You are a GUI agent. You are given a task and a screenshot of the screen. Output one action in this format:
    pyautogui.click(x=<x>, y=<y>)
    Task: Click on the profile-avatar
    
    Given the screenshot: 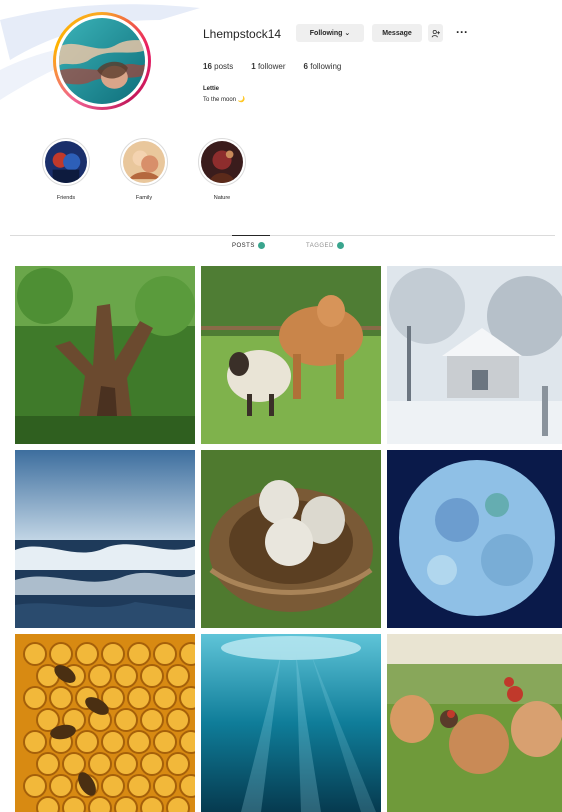 What is the action you would take?
    pyautogui.click(x=102, y=61)
    